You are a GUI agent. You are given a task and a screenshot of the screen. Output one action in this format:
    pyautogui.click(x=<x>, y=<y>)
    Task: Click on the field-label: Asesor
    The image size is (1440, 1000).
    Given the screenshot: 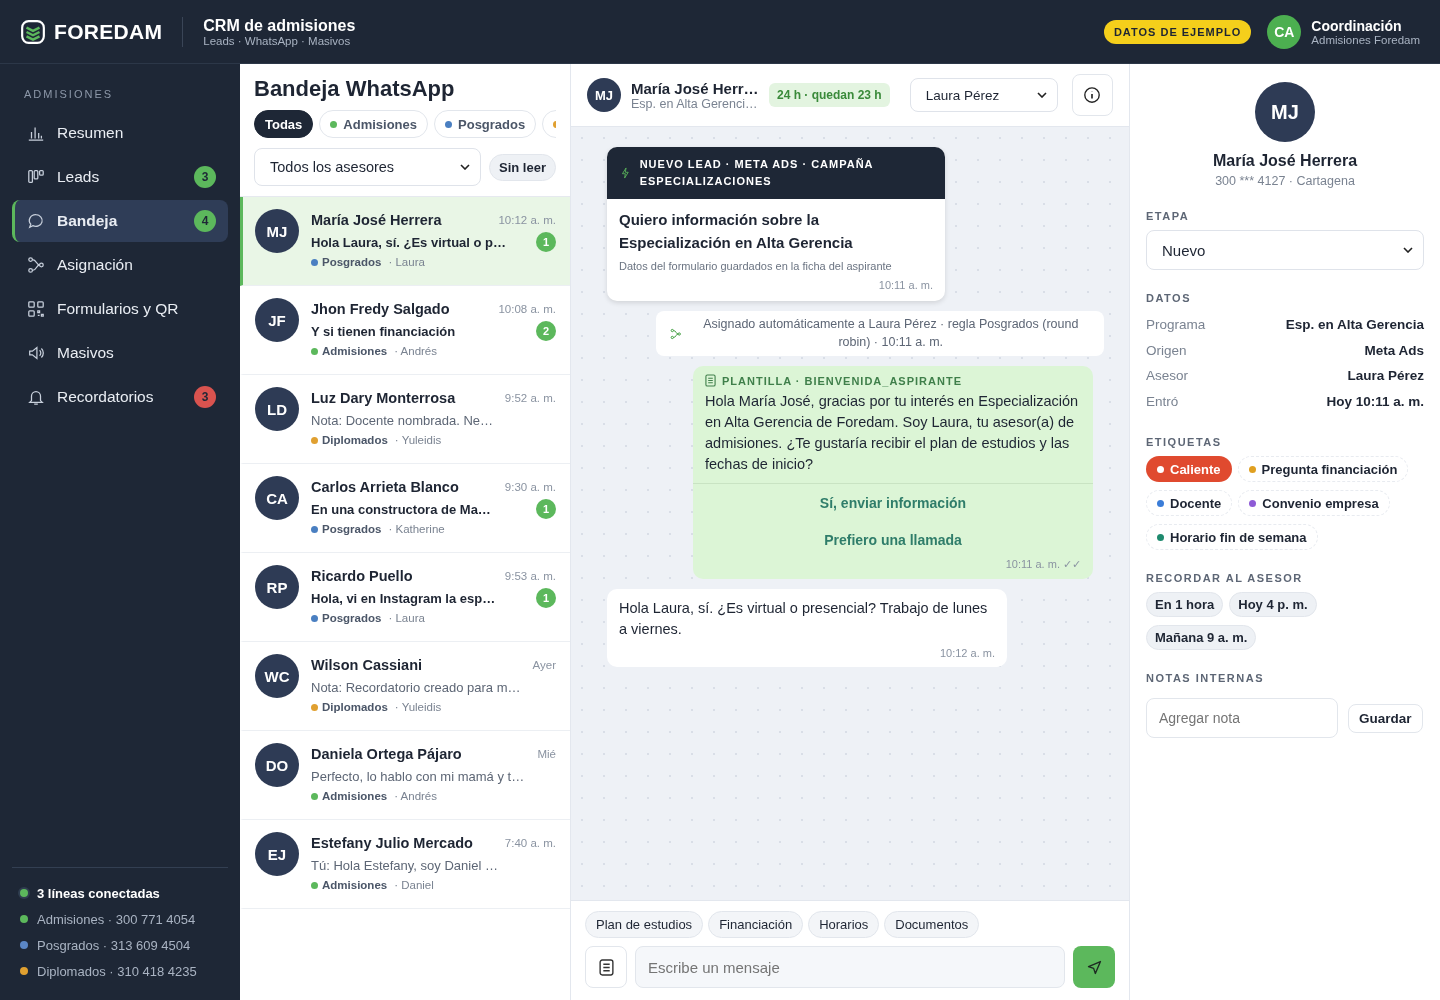 What is the action you would take?
    pyautogui.click(x=1167, y=376)
    